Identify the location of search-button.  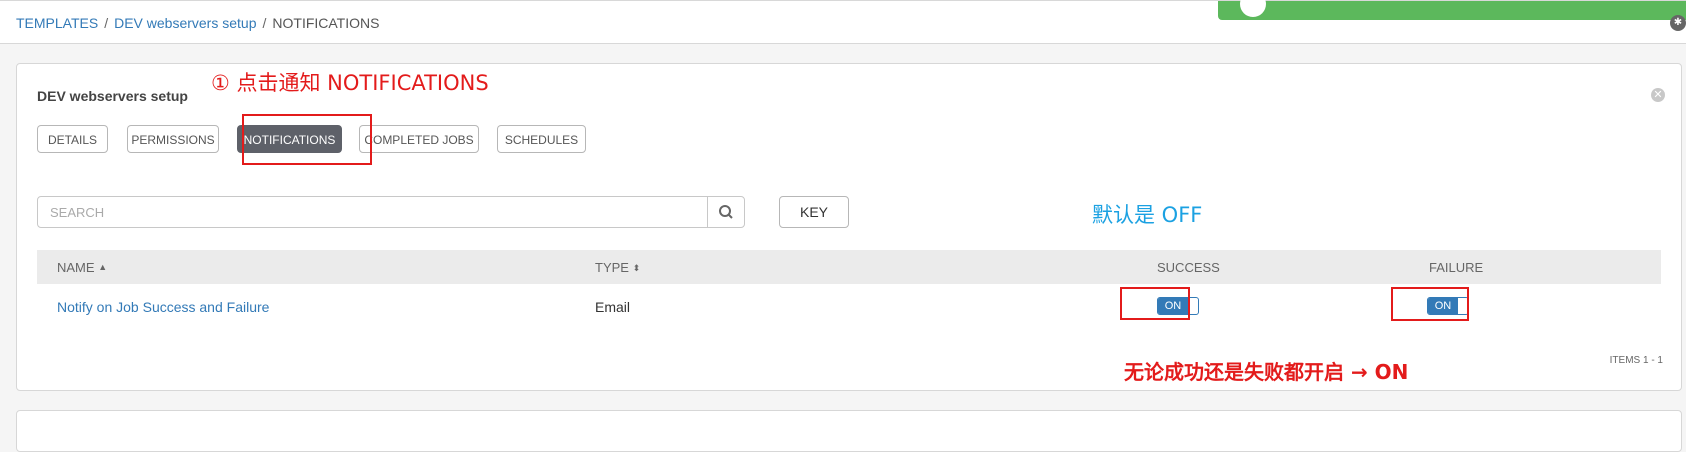
(725, 212).